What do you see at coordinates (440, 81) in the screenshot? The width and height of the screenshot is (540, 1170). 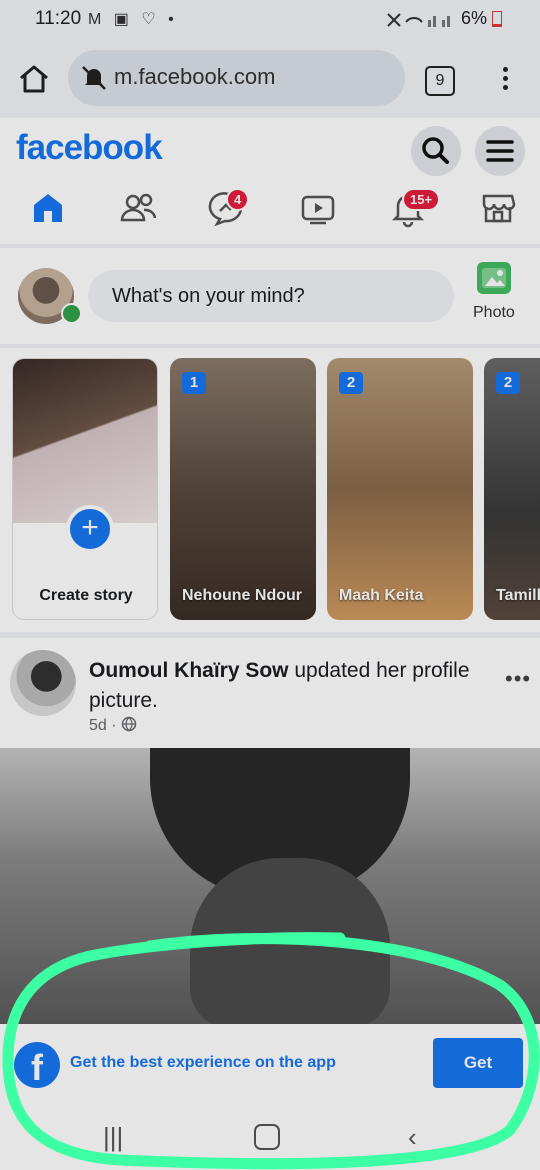 I see `tab-switcher-button: 9` at bounding box center [440, 81].